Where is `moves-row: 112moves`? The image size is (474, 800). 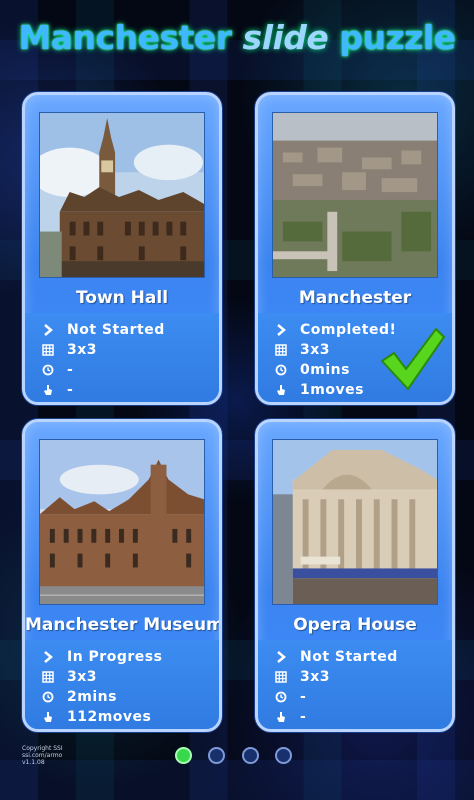
moves-row: 112moves is located at coordinates (96, 717).